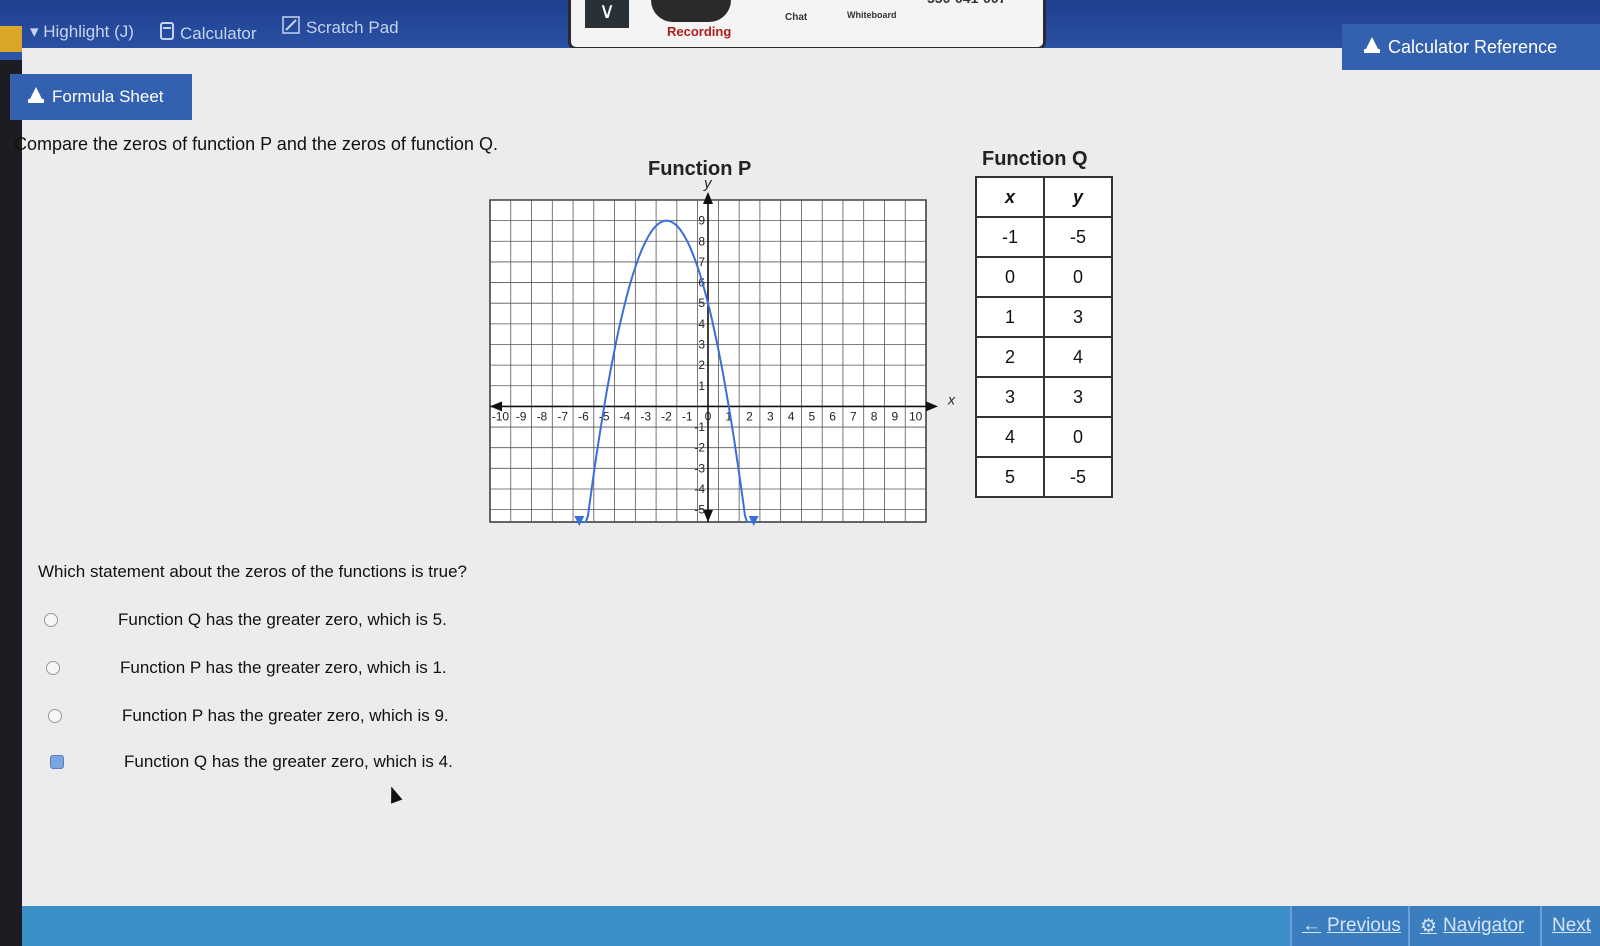 Image resolution: width=1600 pixels, height=946 pixels. What do you see at coordinates (218, 33) in the screenshot?
I see `calculator-label: Calculator` at bounding box center [218, 33].